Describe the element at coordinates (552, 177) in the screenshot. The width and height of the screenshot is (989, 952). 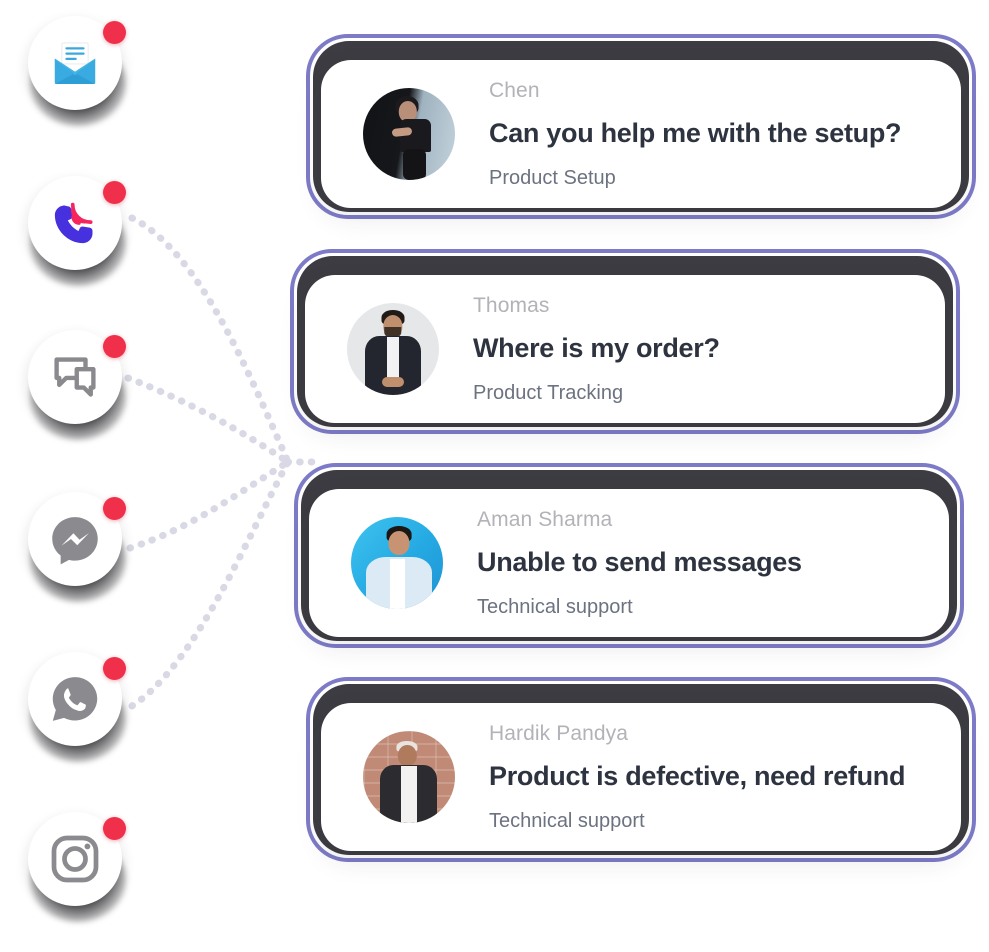
I see `conversation-tag: Product Setup` at that location.